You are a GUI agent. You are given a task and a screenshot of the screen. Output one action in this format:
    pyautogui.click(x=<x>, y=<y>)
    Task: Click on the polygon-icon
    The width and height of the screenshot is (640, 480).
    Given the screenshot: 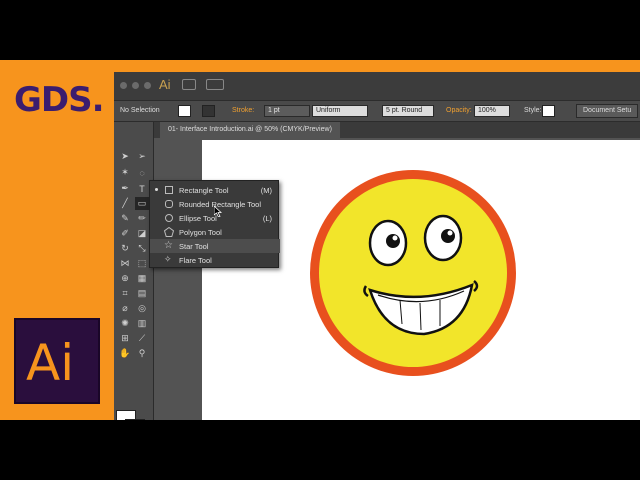 What is the action you would take?
    pyautogui.click(x=169, y=231)
    